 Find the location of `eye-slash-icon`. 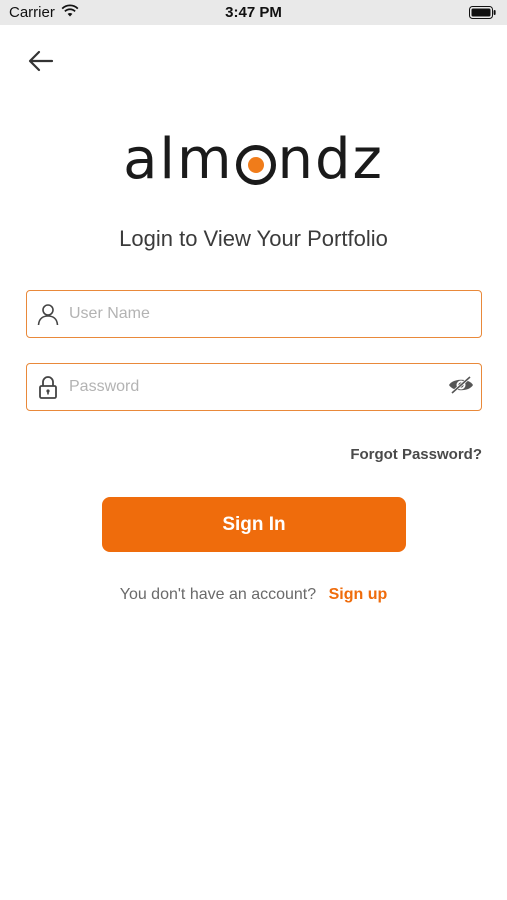

eye-slash-icon is located at coordinates (461, 387).